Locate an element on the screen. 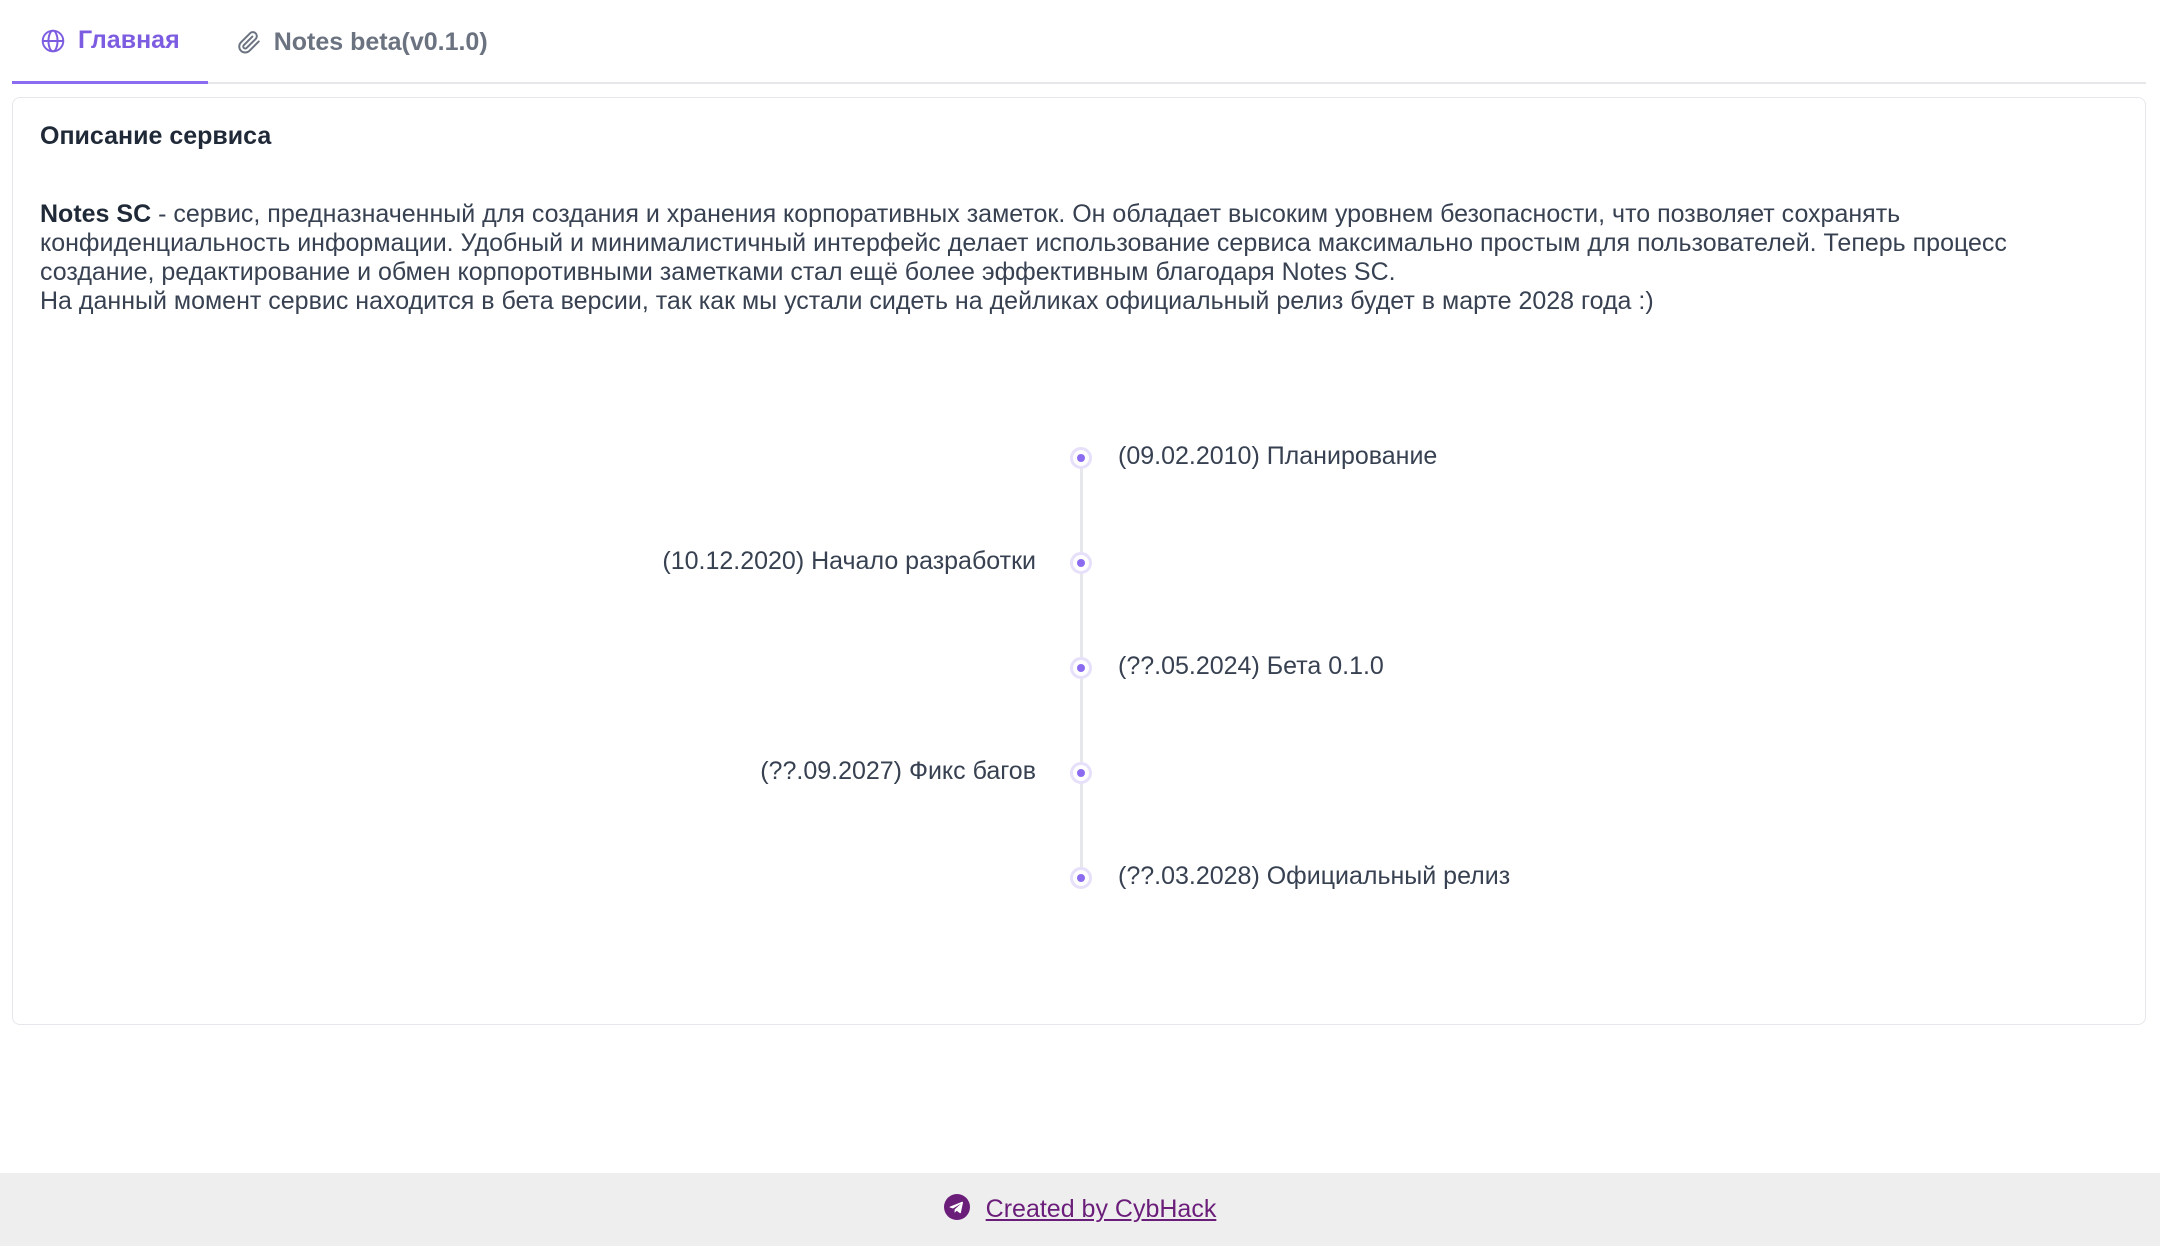 The height and width of the screenshot is (1246, 2160). created-by-link: Created by CybHack is located at coordinates (1101, 1209).